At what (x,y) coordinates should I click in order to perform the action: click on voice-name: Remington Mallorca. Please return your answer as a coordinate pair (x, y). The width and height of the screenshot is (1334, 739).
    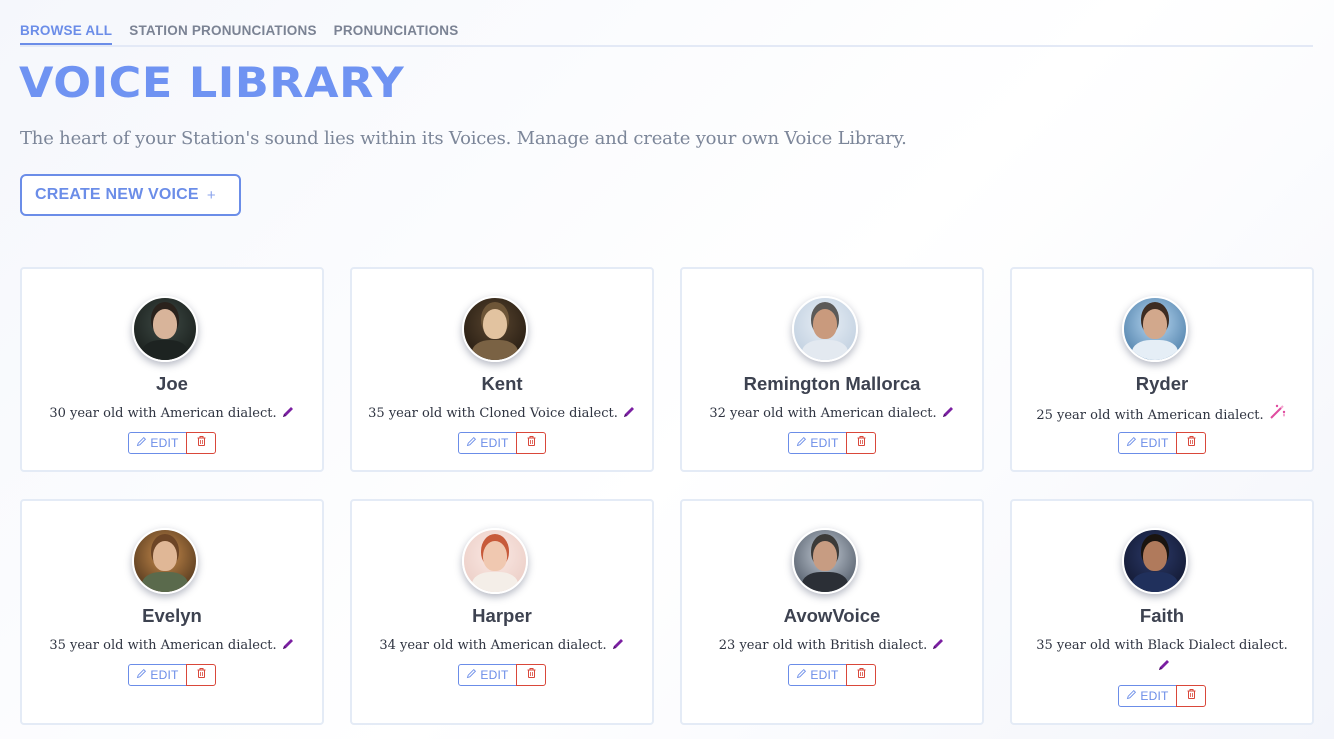
    Looking at the image, I should click on (832, 383).